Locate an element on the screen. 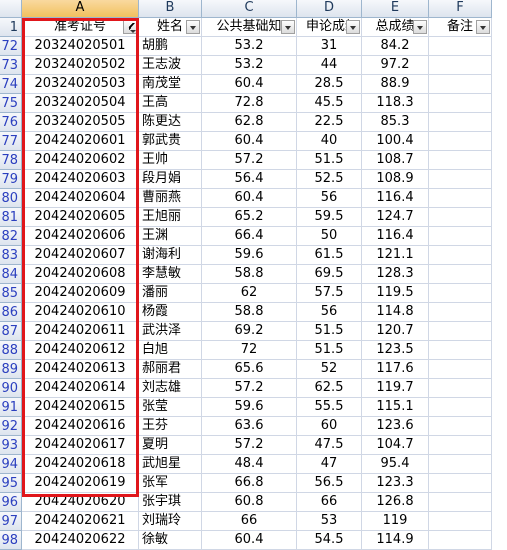 The height and width of the screenshot is (550, 507). table-cell: 95.4 is located at coordinates (395, 464).